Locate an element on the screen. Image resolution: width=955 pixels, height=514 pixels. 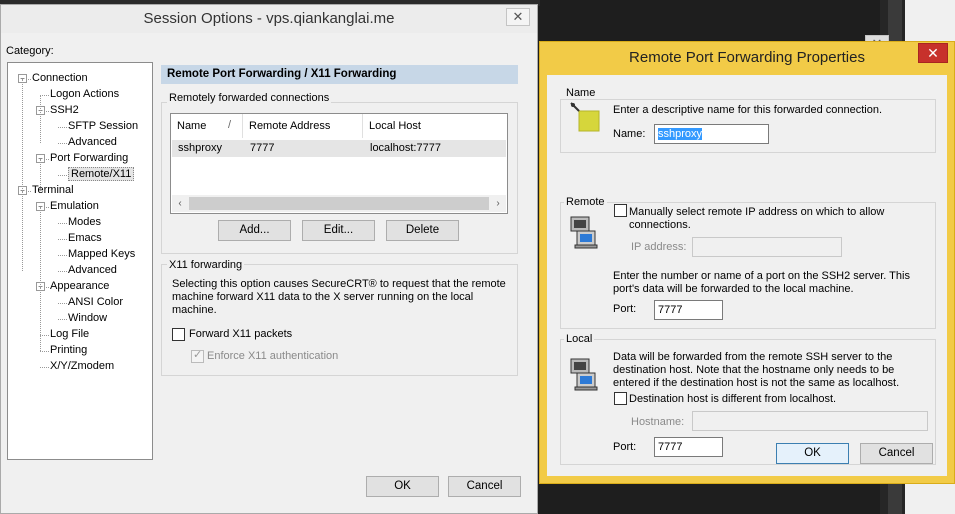
name-label: Name: is located at coordinates (629, 134).